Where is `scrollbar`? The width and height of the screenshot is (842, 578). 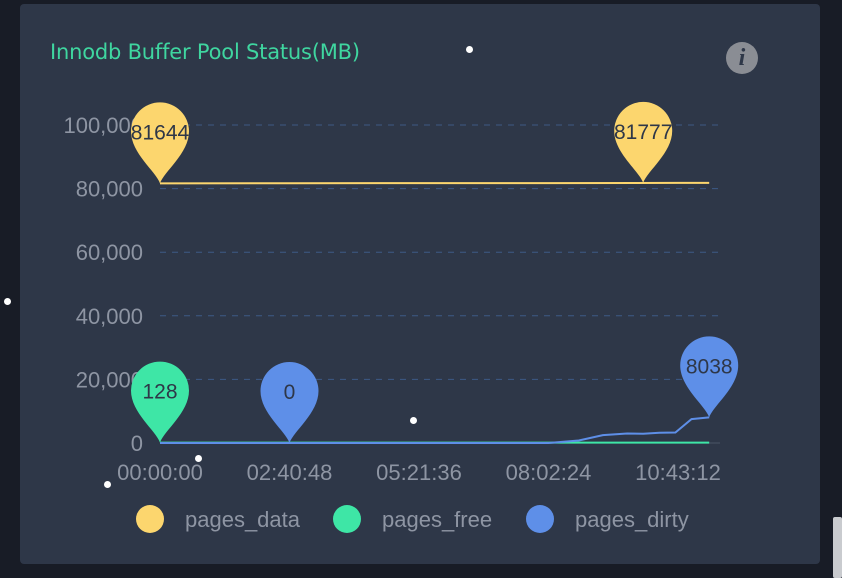 scrollbar is located at coordinates (837, 547).